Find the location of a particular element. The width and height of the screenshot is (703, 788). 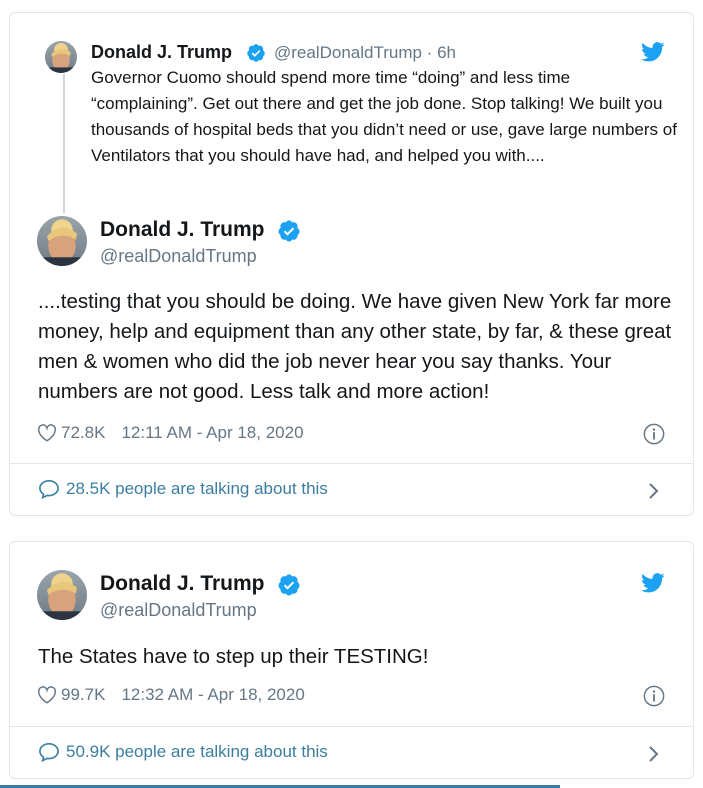

tweet-meta: 72.8K 12:11 AM - Apr 18, 2020 is located at coordinates (170, 433).